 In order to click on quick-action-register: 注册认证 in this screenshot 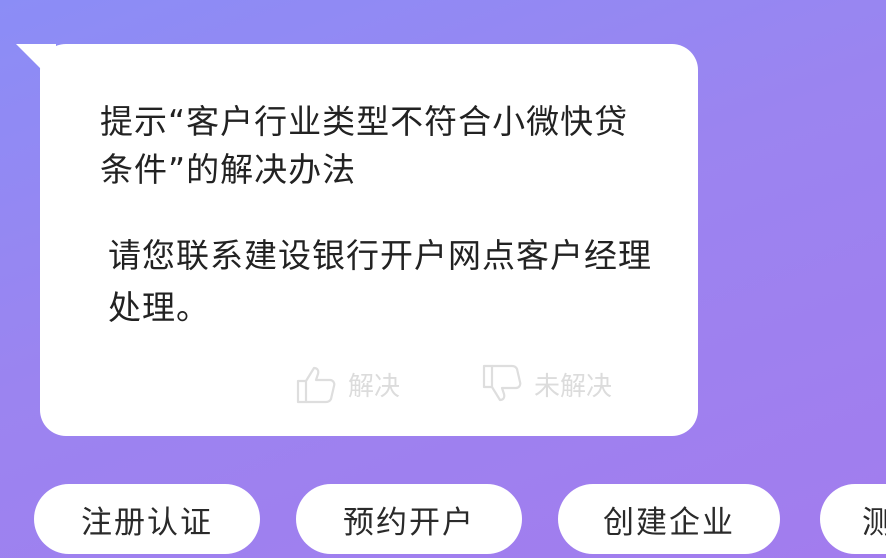, I will do `click(147, 519)`.